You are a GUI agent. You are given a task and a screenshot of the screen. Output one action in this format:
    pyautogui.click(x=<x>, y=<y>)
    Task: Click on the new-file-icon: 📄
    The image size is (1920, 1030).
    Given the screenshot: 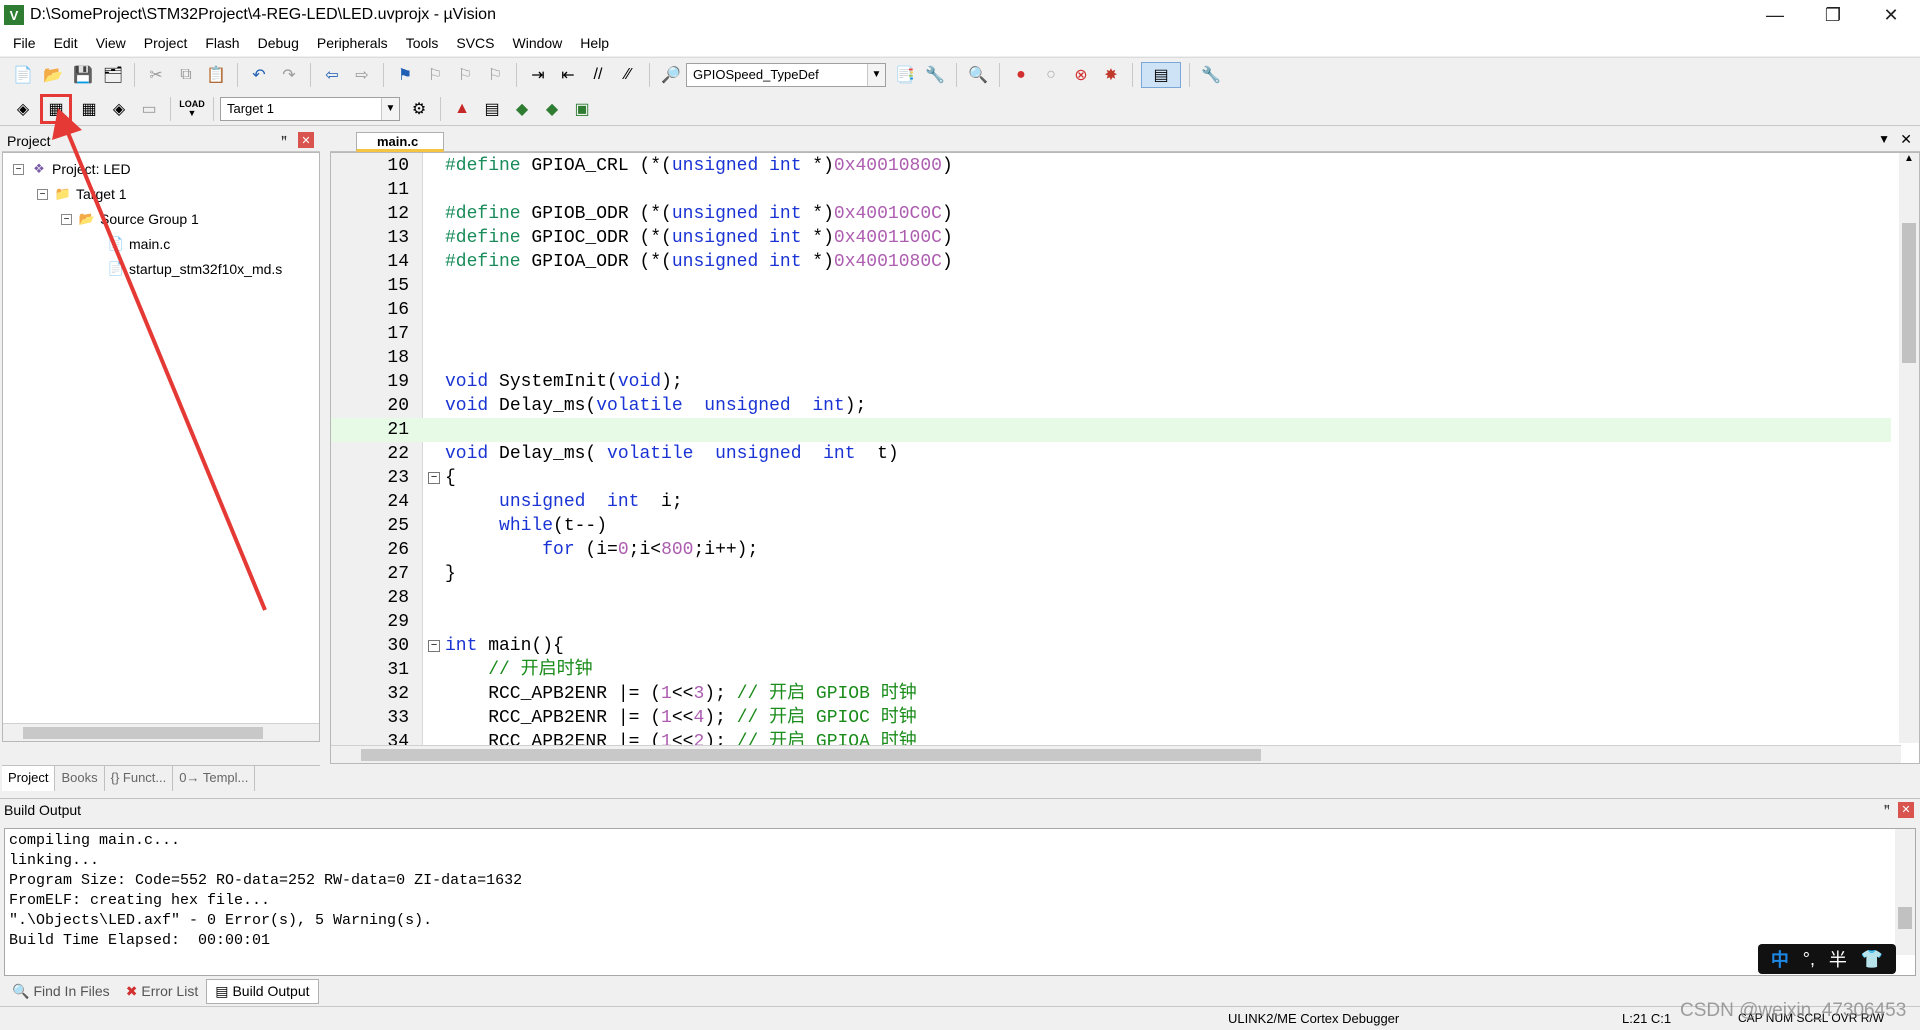 What is the action you would take?
    pyautogui.click(x=23, y=75)
    